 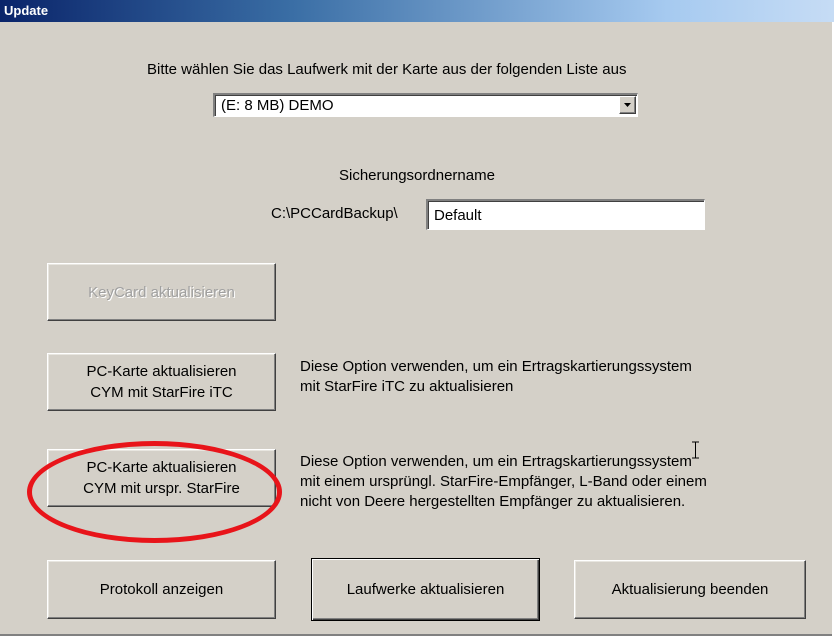 I want to click on backup-folder-heading: Sicherungsordnername, so click(x=417, y=175).